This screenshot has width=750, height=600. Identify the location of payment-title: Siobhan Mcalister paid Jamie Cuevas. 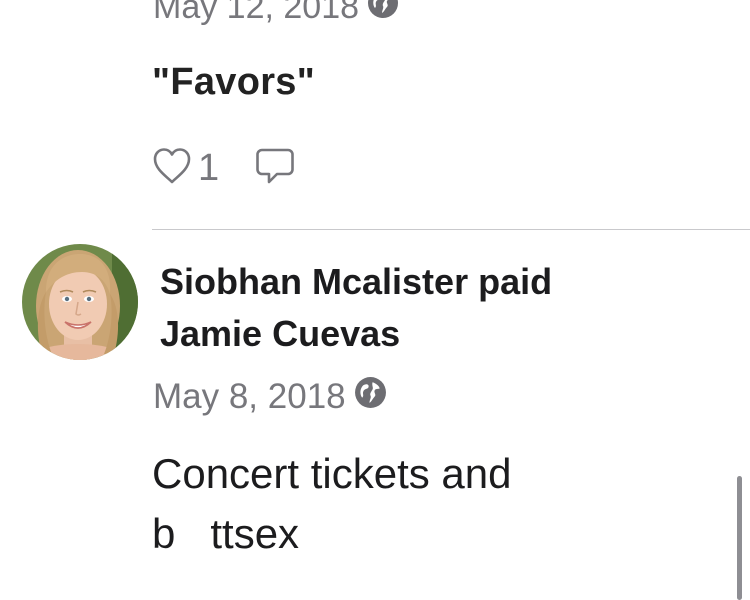
(356, 307).